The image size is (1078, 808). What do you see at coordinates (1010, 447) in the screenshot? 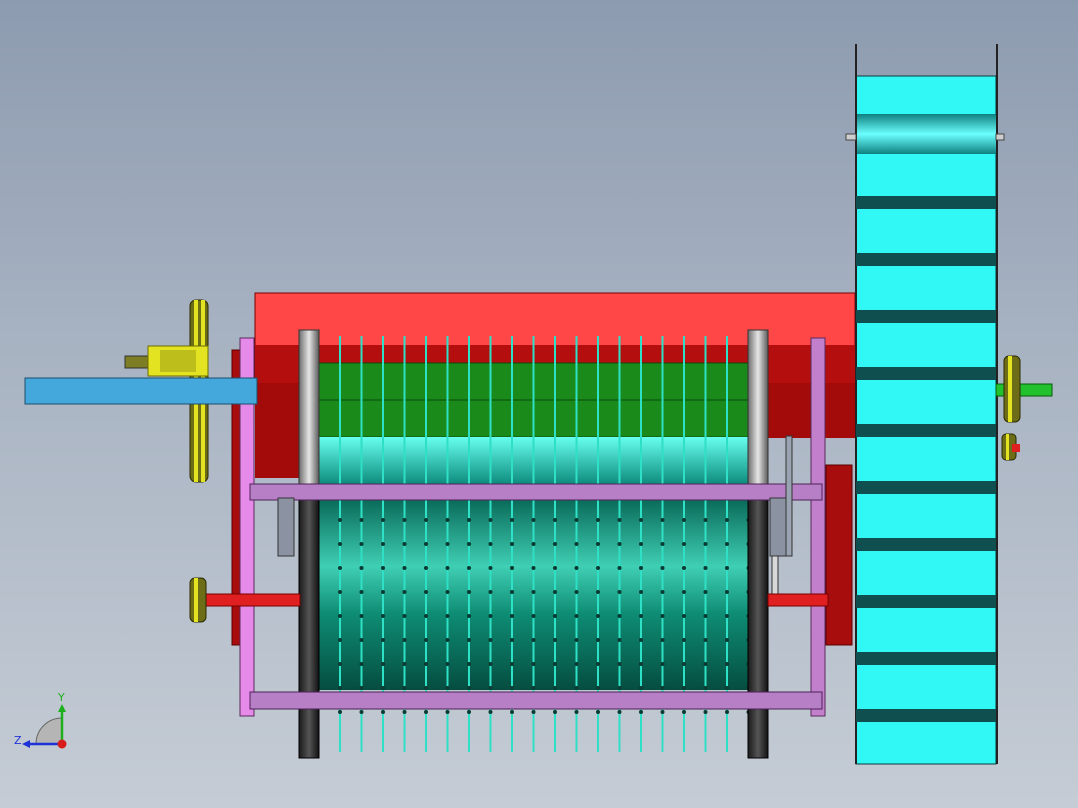
I see `right-lower-pulley` at bounding box center [1010, 447].